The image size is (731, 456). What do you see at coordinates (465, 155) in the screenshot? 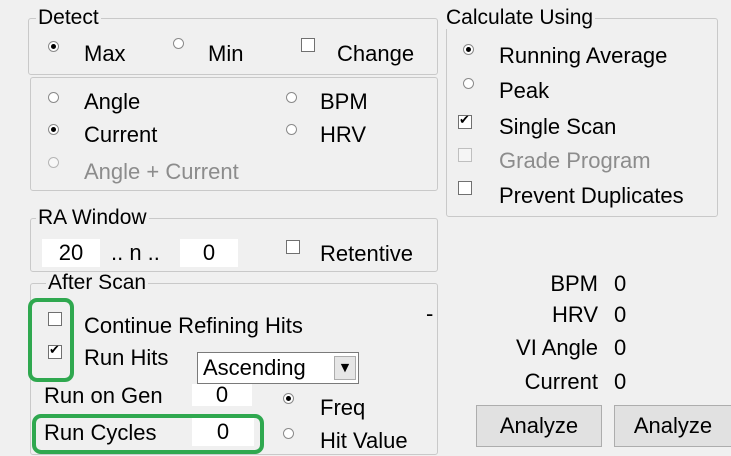
I see `grade-program-checkbox` at bounding box center [465, 155].